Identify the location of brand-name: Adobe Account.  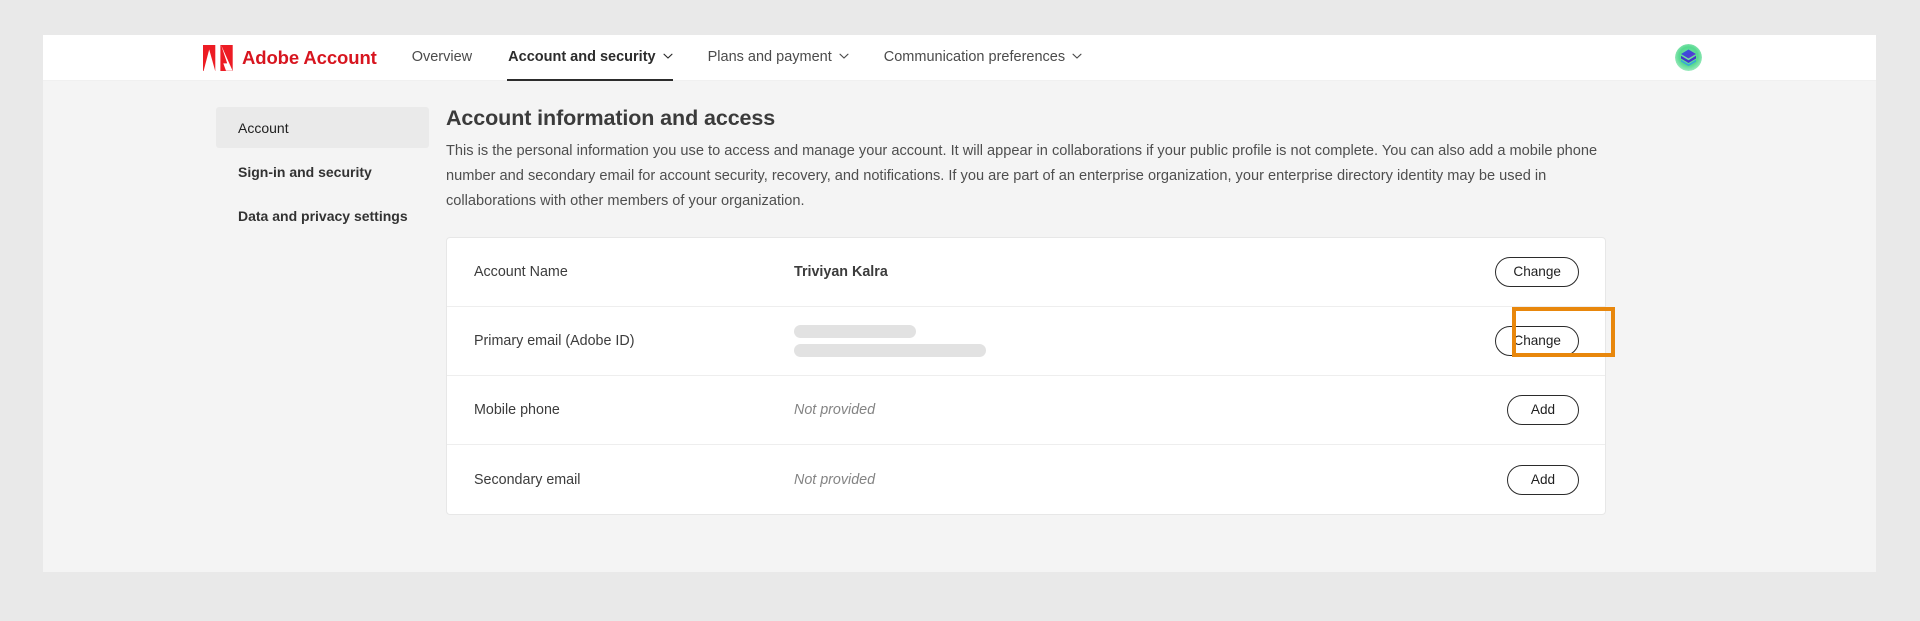
(309, 57).